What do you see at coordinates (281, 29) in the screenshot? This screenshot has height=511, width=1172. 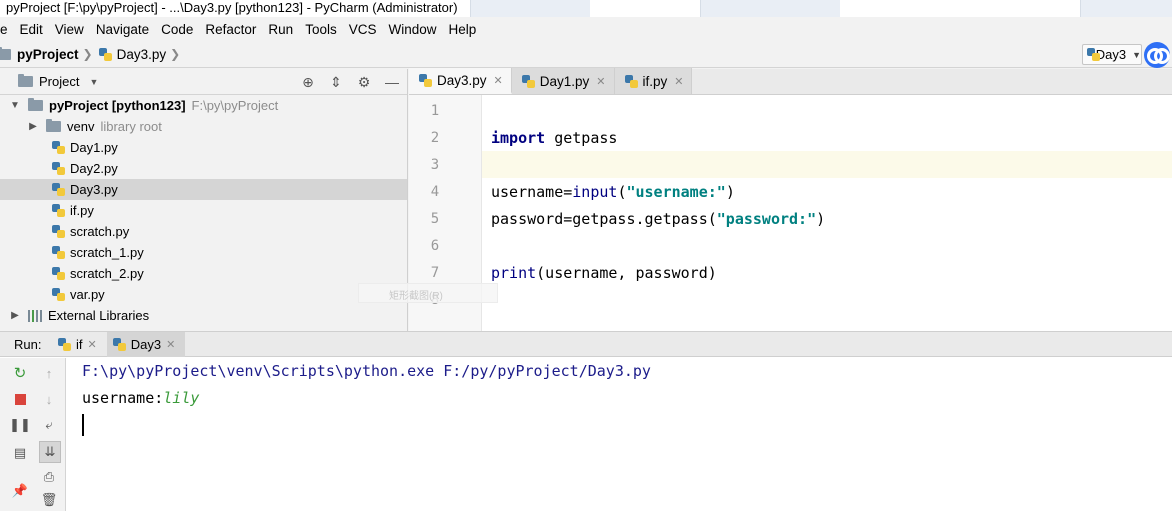 I see `menu-run: Run` at bounding box center [281, 29].